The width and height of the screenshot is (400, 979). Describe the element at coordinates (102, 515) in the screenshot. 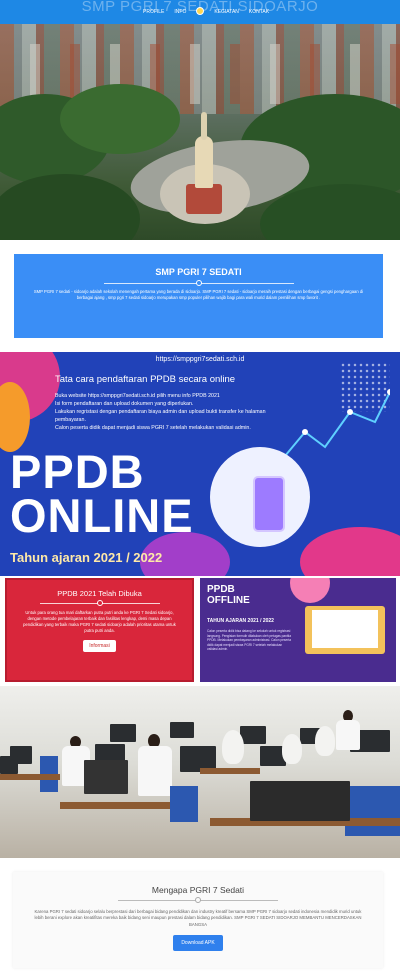

I see `ppdb-big-line: ONLINE` at that location.